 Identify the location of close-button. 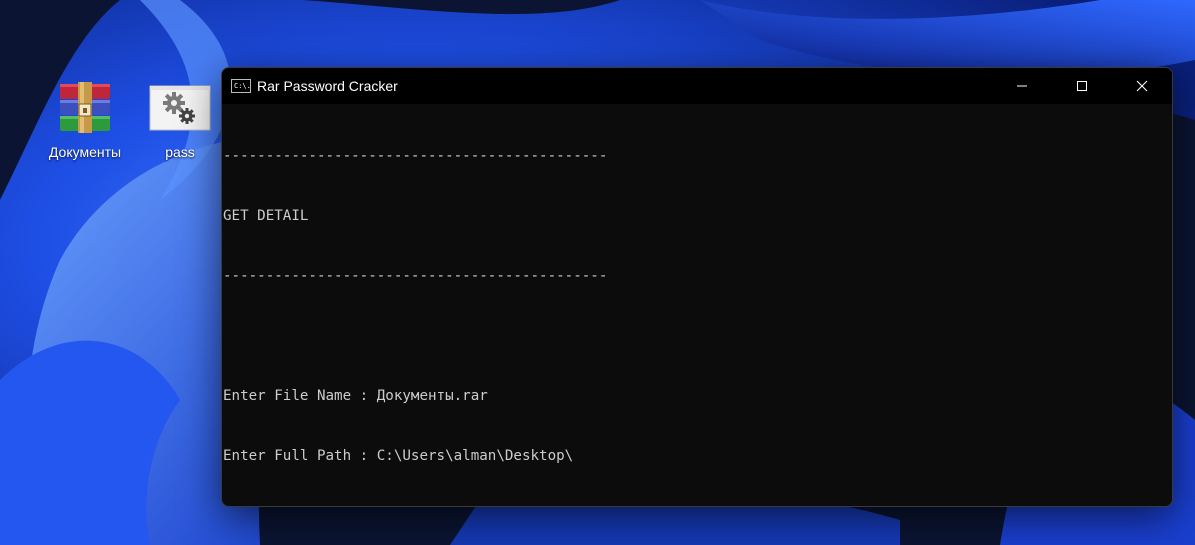
(1142, 86).